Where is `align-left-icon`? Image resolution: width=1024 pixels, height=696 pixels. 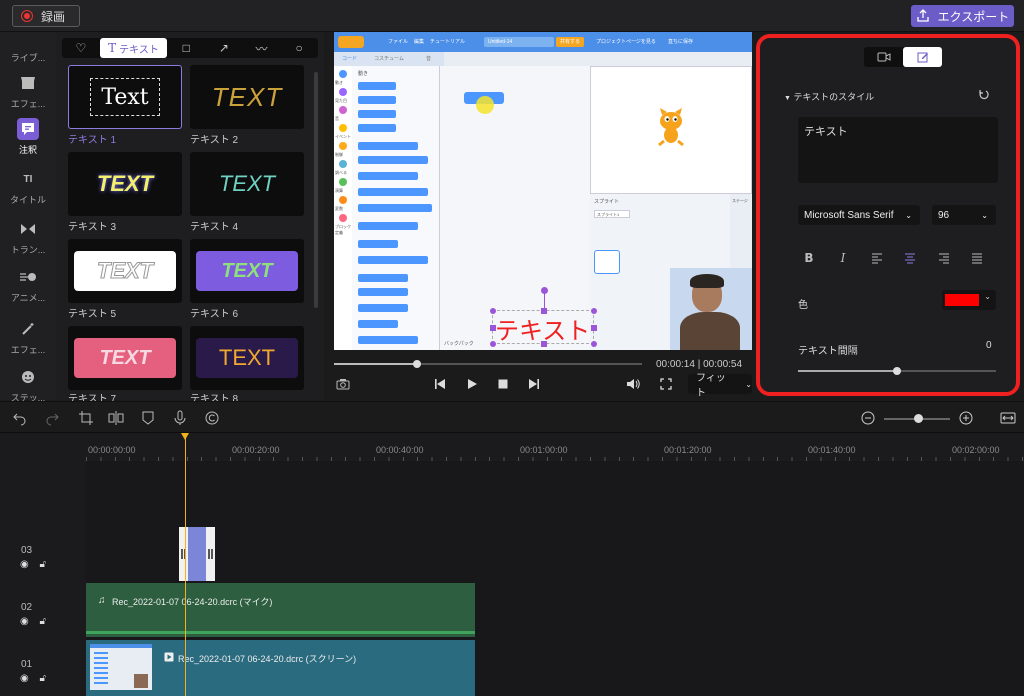
align-left-icon is located at coordinates (877, 258).